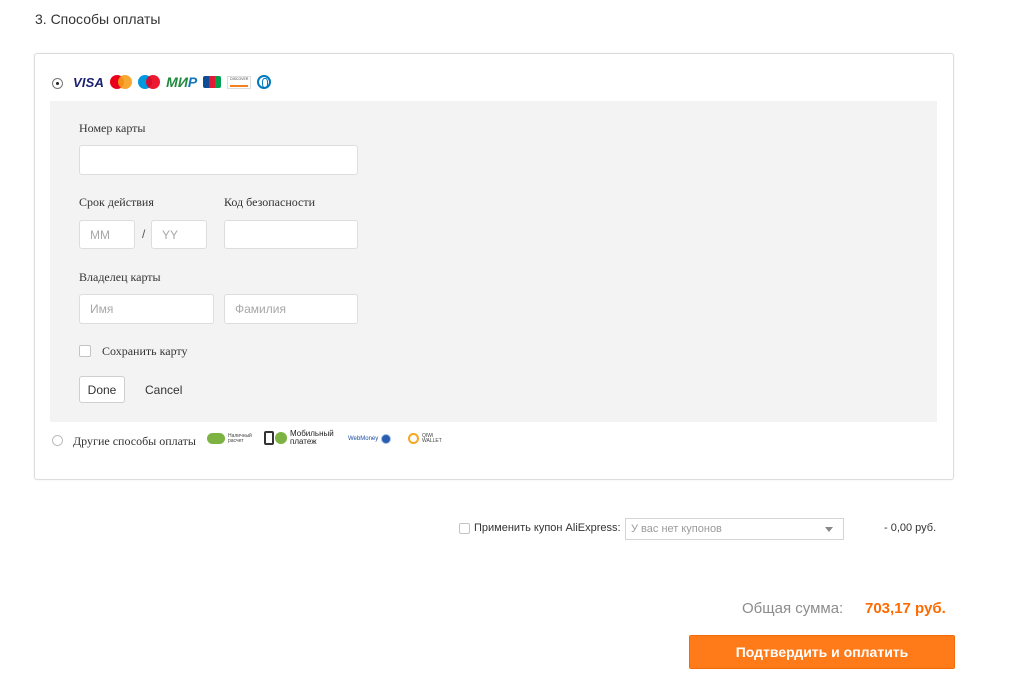 This screenshot has height=689, width=1024. What do you see at coordinates (145, 351) in the screenshot?
I see `save-card-label: Сохранить карту` at bounding box center [145, 351].